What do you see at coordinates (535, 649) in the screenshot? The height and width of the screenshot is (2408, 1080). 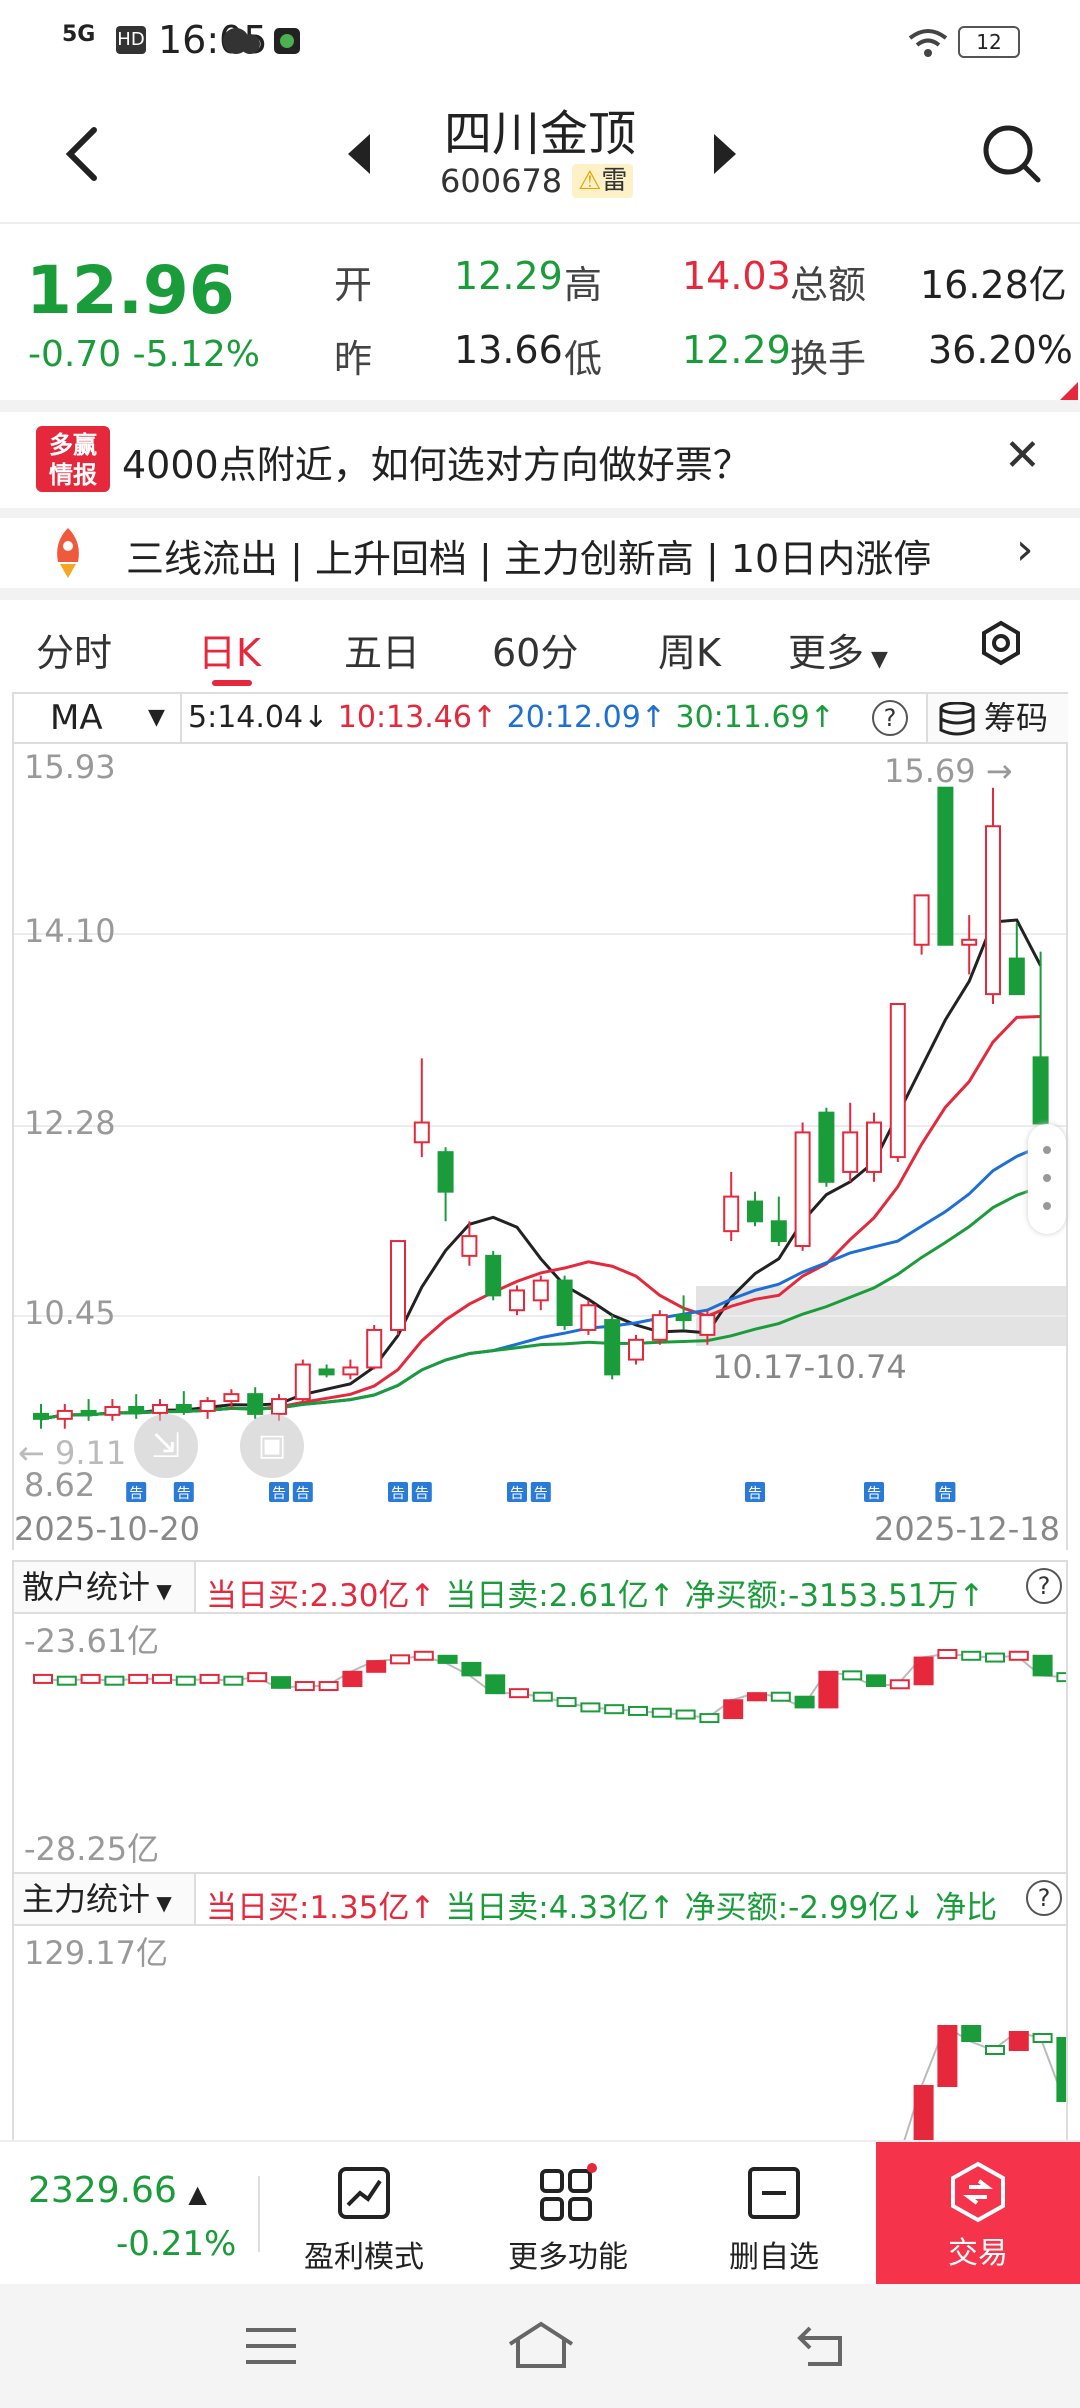 I see `tab-60min: 60分` at bounding box center [535, 649].